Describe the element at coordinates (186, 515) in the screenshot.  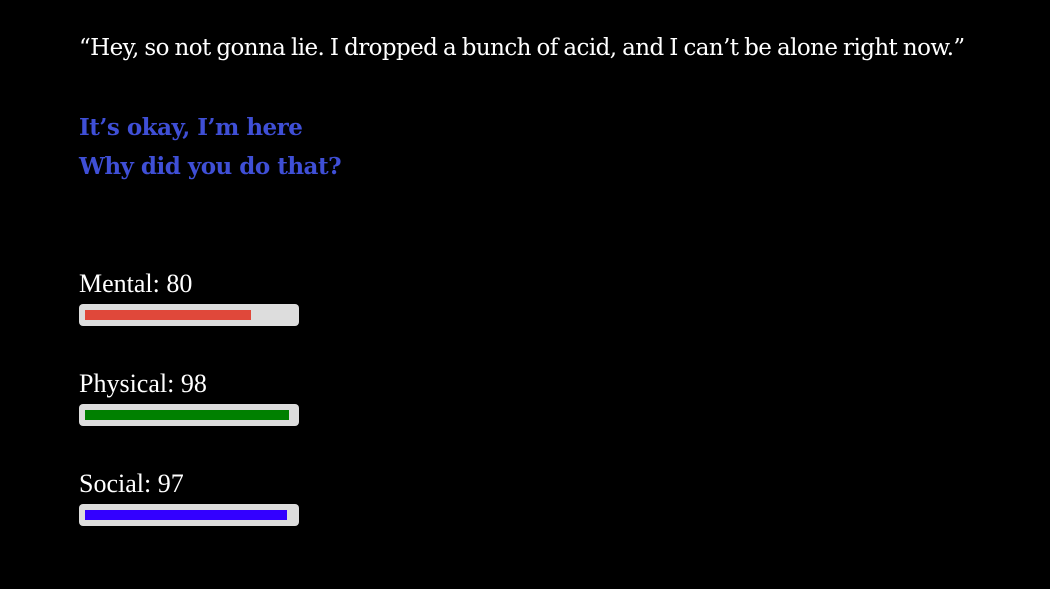
I see `stat-social-bar-fill` at that location.